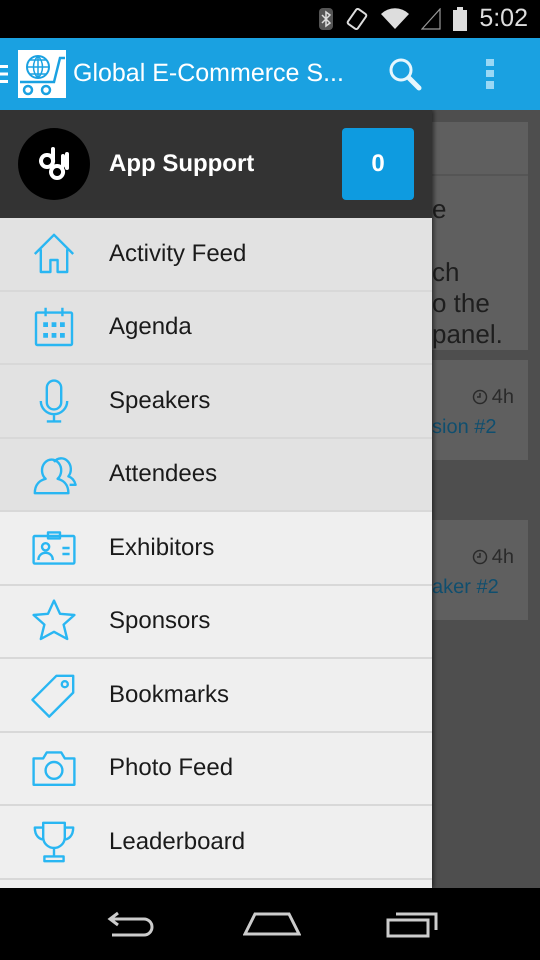 This screenshot has height=960, width=540. I want to click on drawer-menu-item: Agenda, so click(216, 328).